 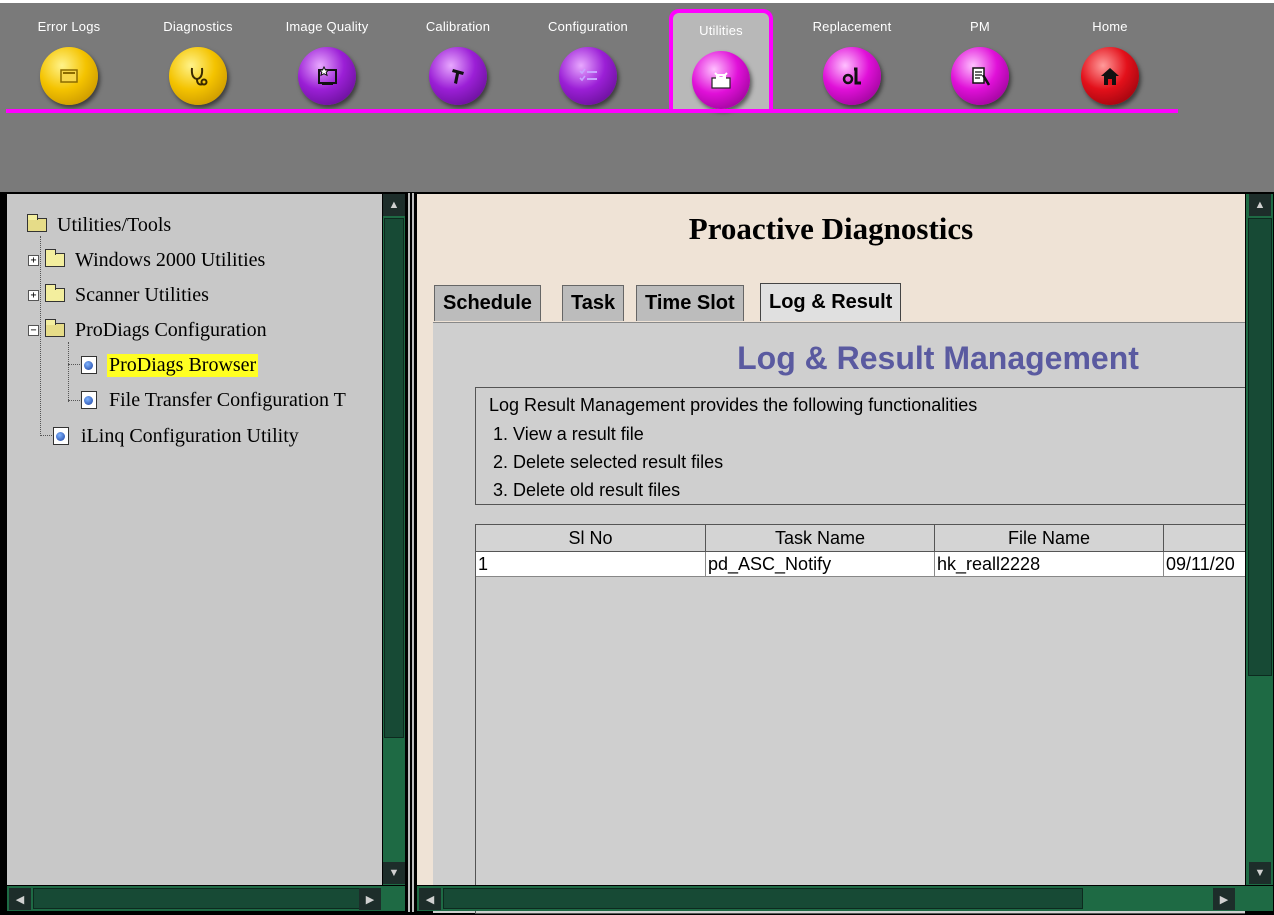 What do you see at coordinates (114, 224) in the screenshot?
I see `tree-item-label: Utilities/Tools` at bounding box center [114, 224].